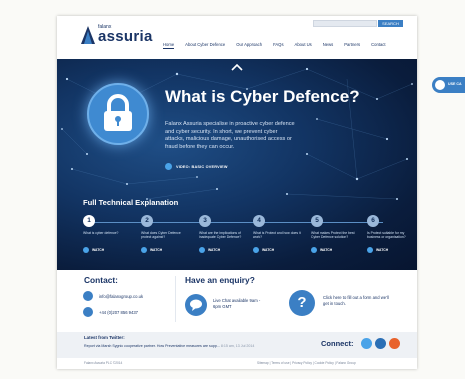 Image resolution: width=465 pixels, height=379 pixels. Describe the element at coordinates (259, 221) in the screenshot. I see `step-number: 4` at that location.